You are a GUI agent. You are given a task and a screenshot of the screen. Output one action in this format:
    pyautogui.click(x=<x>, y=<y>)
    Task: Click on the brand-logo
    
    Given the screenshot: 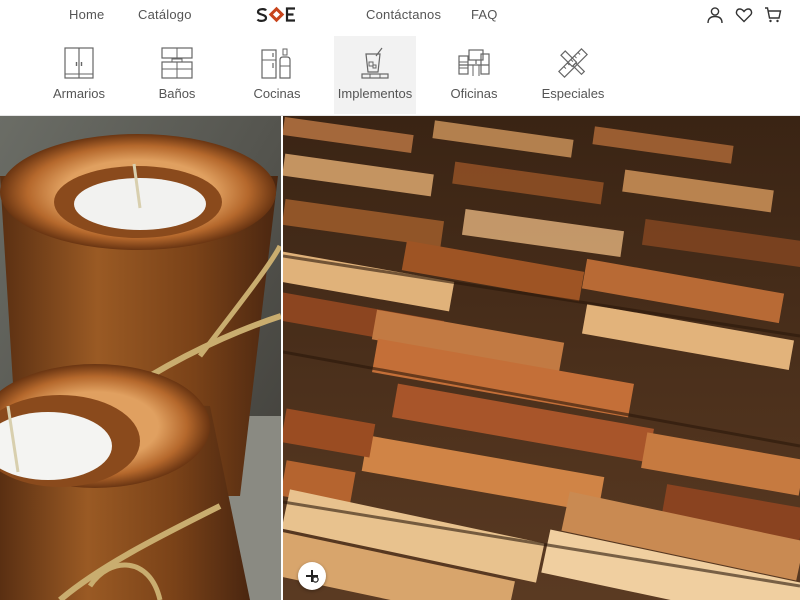 What is the action you would take?
    pyautogui.click(x=277, y=15)
    